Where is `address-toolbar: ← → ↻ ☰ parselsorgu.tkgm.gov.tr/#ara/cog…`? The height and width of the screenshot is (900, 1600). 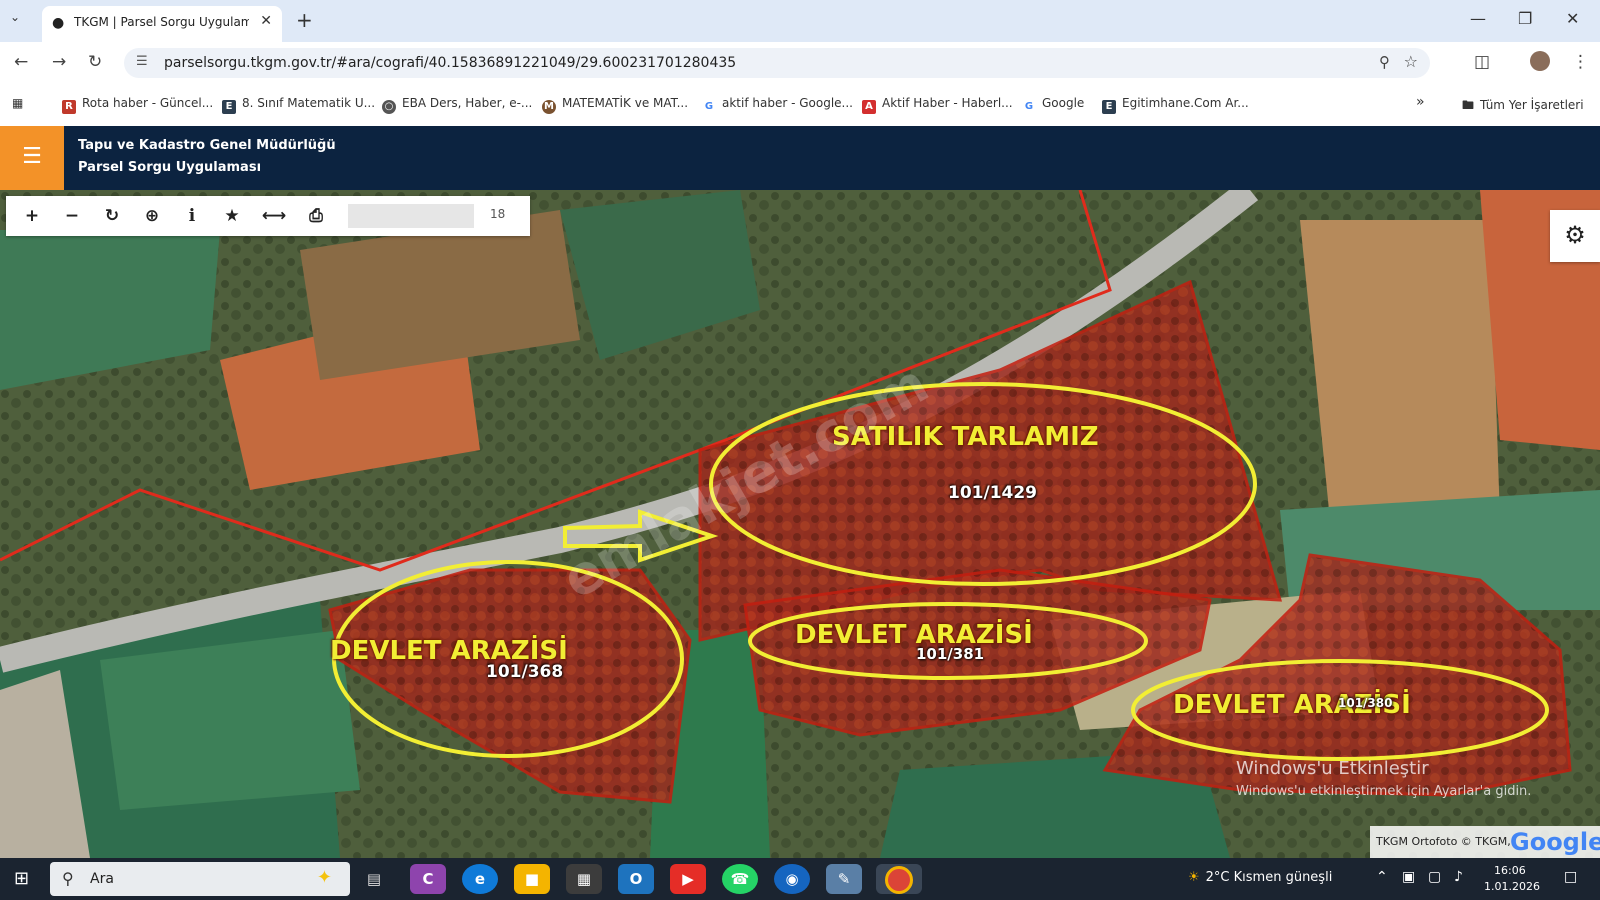
address-toolbar: ← → ↻ ☰ parselsorgu.tkgm.gov.tr/#ara/cog… is located at coordinates (800, 63).